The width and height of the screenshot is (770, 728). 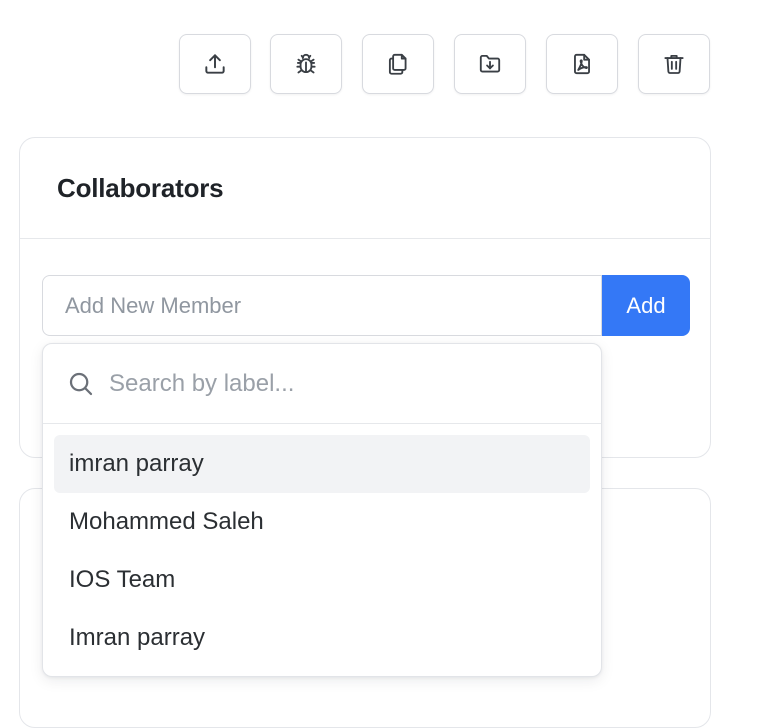 I want to click on folder-download-icon, so click(x=490, y=64).